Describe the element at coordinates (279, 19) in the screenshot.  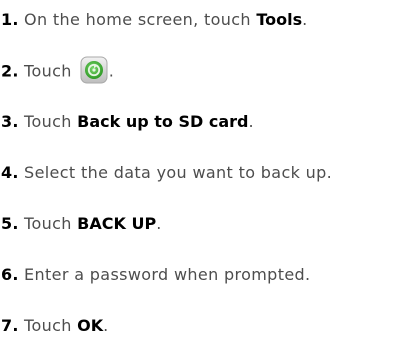
I see `step-bold-term: Tools` at that location.